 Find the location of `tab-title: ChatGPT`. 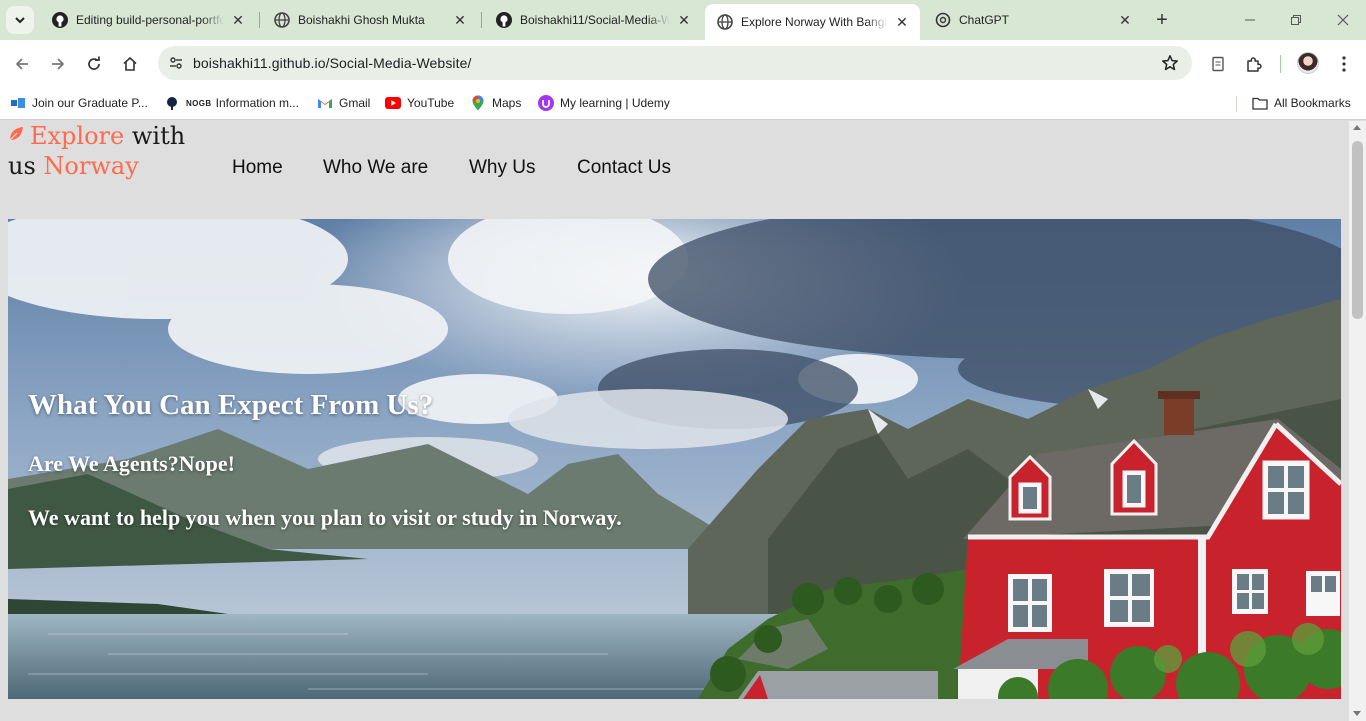

tab-title: ChatGPT is located at coordinates (984, 20).